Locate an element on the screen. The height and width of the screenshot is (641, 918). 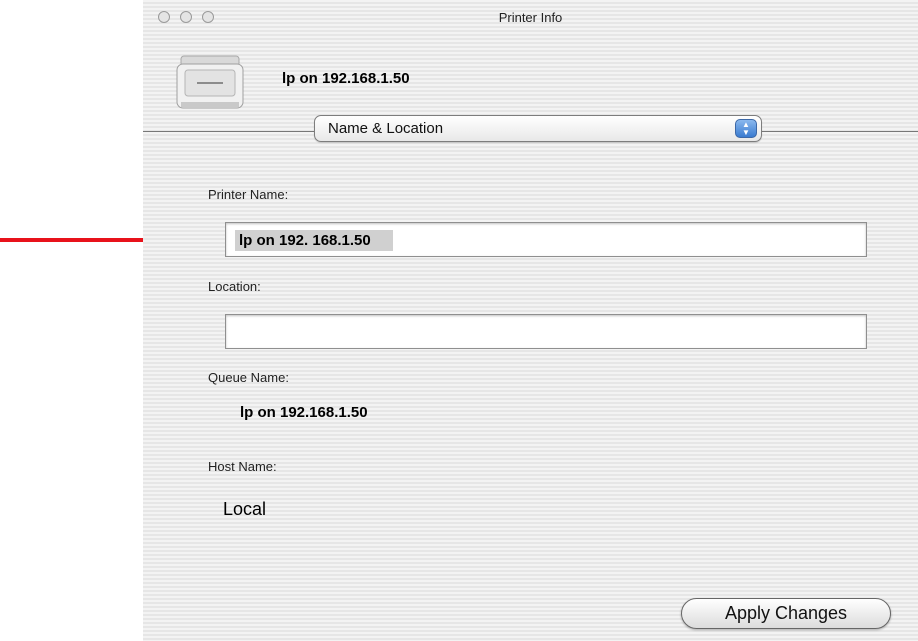
host-name-value: Local is located at coordinates (245, 509).